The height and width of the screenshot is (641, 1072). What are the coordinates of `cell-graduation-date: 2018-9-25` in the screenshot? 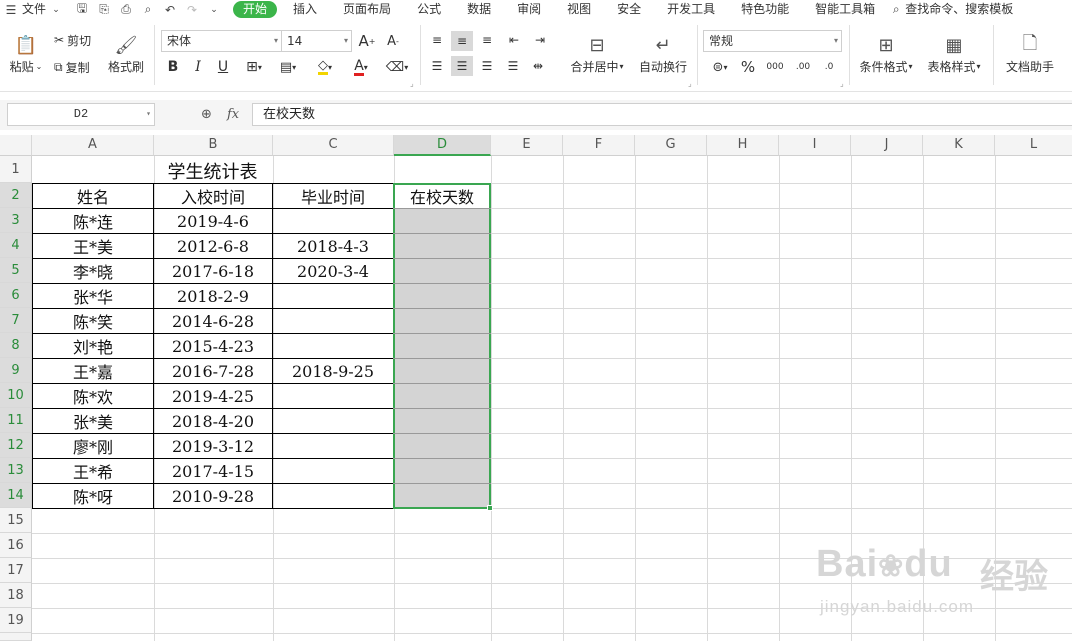 It's located at (333, 371).